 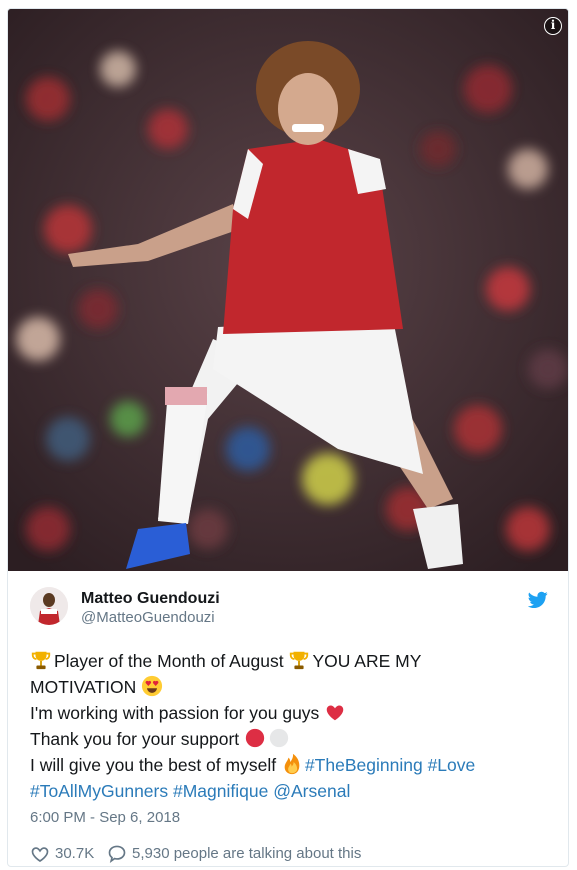 I want to click on red-heart-icon, so click(x=335, y=713).